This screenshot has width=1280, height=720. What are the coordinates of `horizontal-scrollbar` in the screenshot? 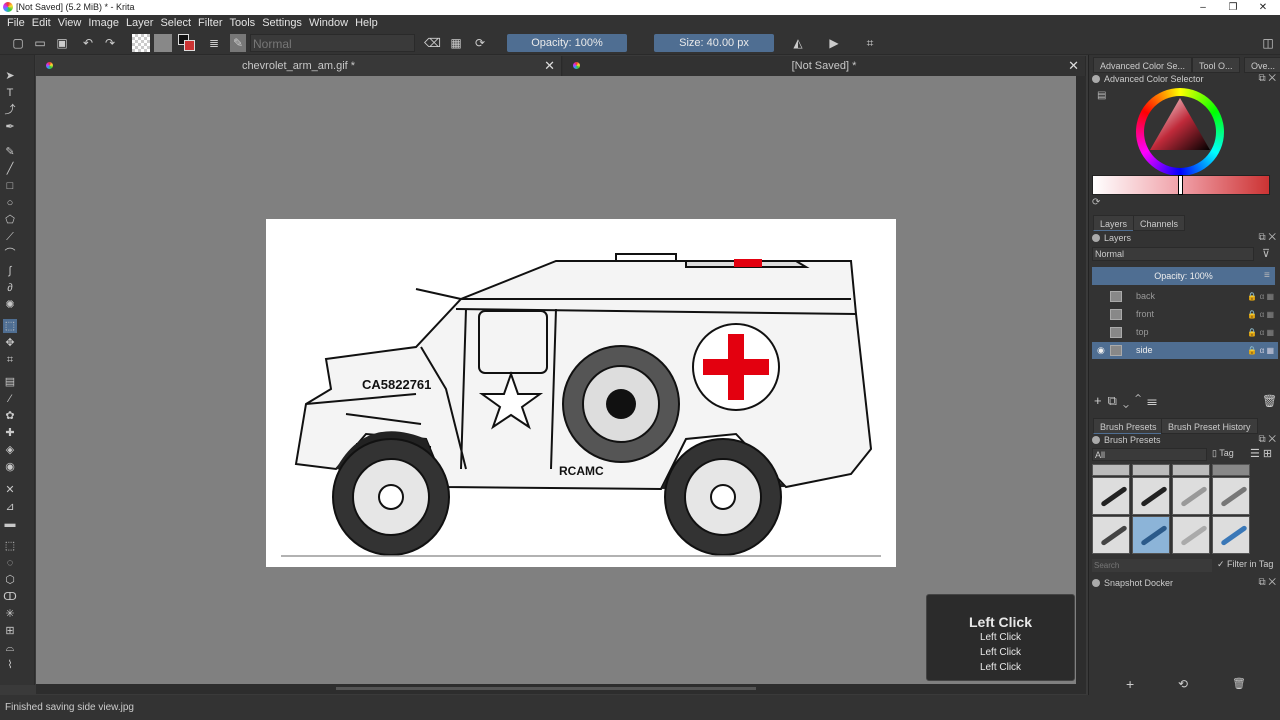 It's located at (561, 689).